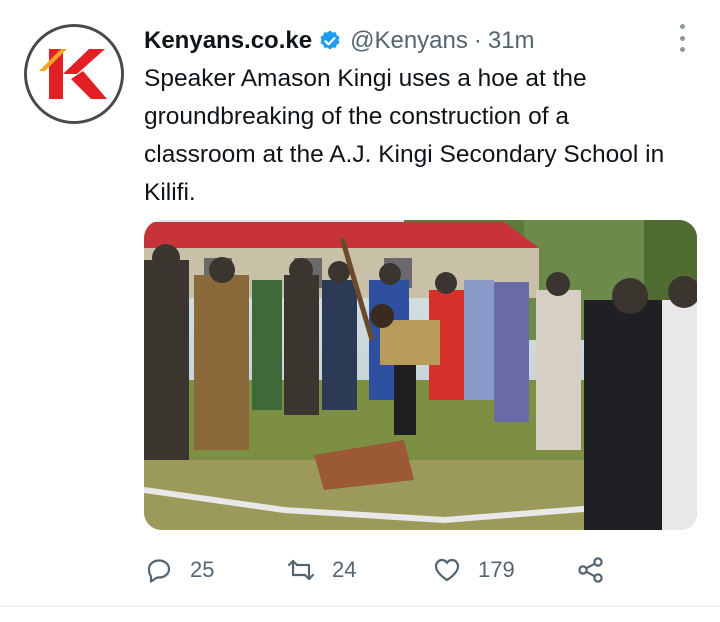 Image resolution: width=720 pixels, height=622 pixels. I want to click on retweet-button: 24, so click(321, 570).